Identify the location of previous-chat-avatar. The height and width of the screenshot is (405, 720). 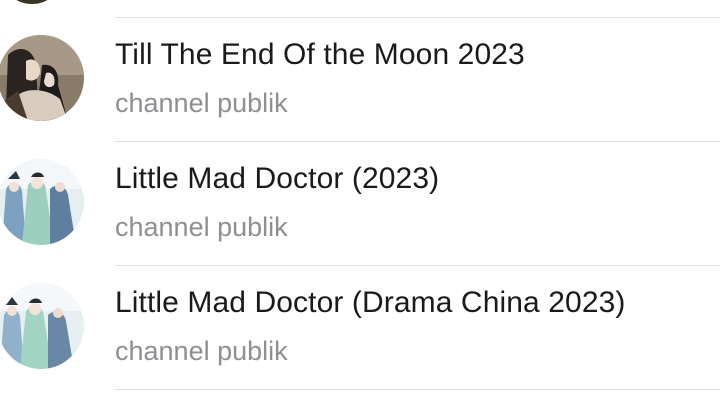
(32, 2).